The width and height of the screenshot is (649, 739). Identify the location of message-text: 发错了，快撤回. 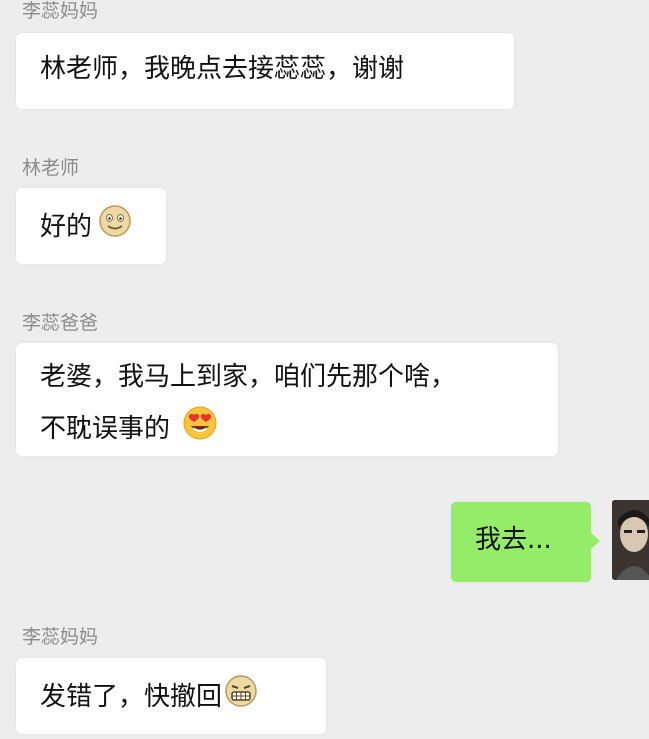
(131, 697).